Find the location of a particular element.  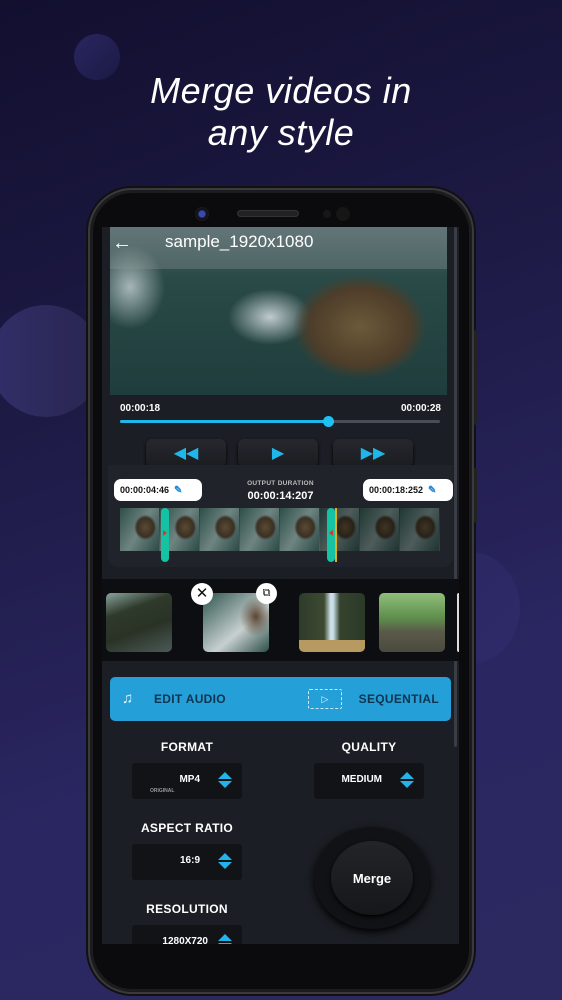

rewind-button: ◀◀ is located at coordinates (186, 453).